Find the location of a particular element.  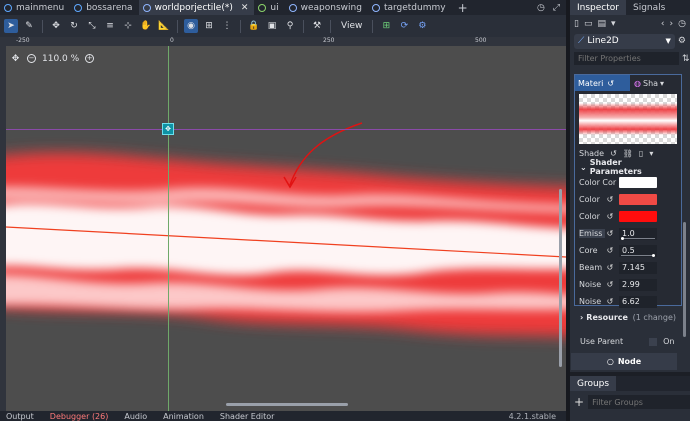

group-icon: ▣ is located at coordinates (272, 26).